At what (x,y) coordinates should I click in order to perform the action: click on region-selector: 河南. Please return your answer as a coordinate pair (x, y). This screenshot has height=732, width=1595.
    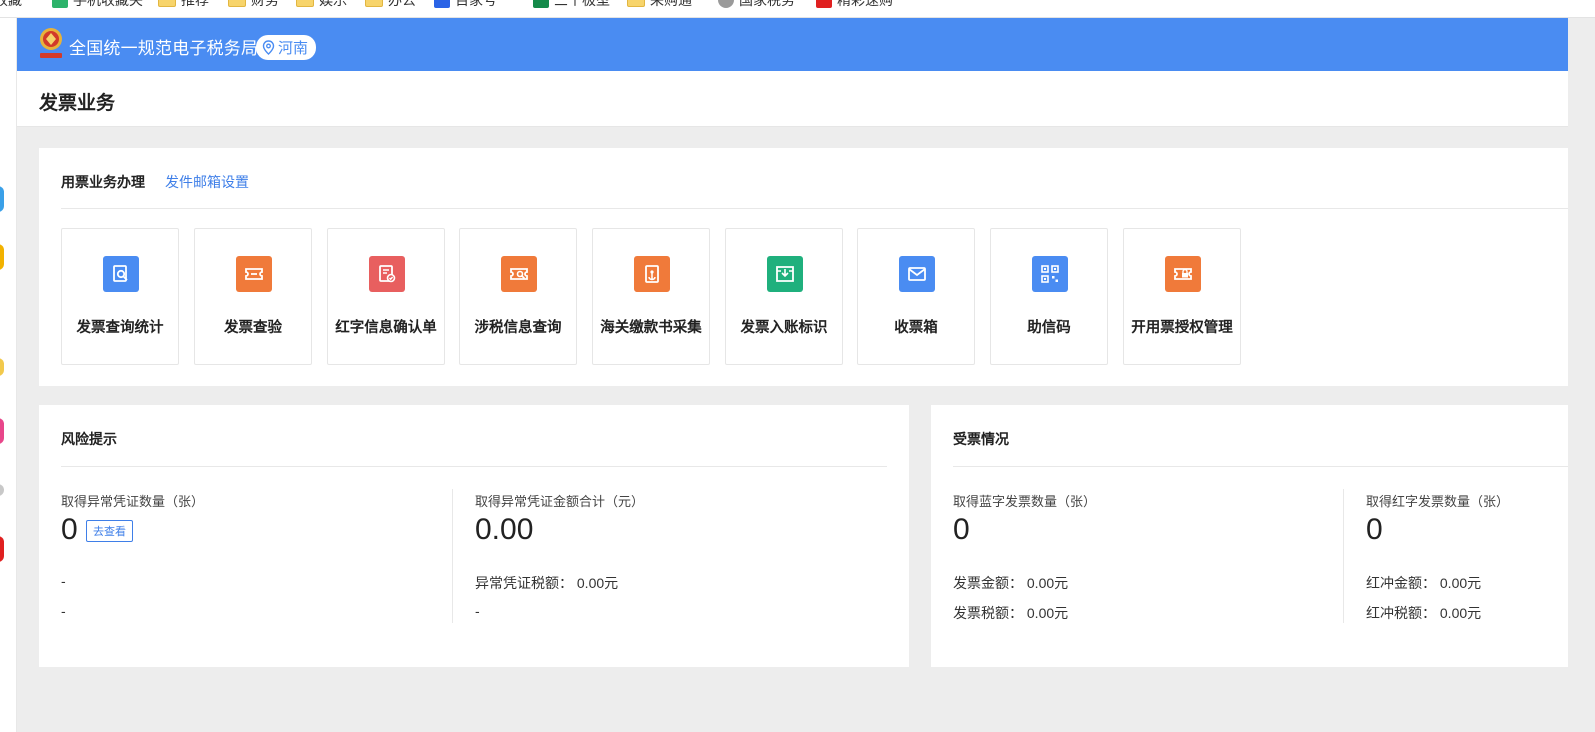
    Looking at the image, I should click on (286, 47).